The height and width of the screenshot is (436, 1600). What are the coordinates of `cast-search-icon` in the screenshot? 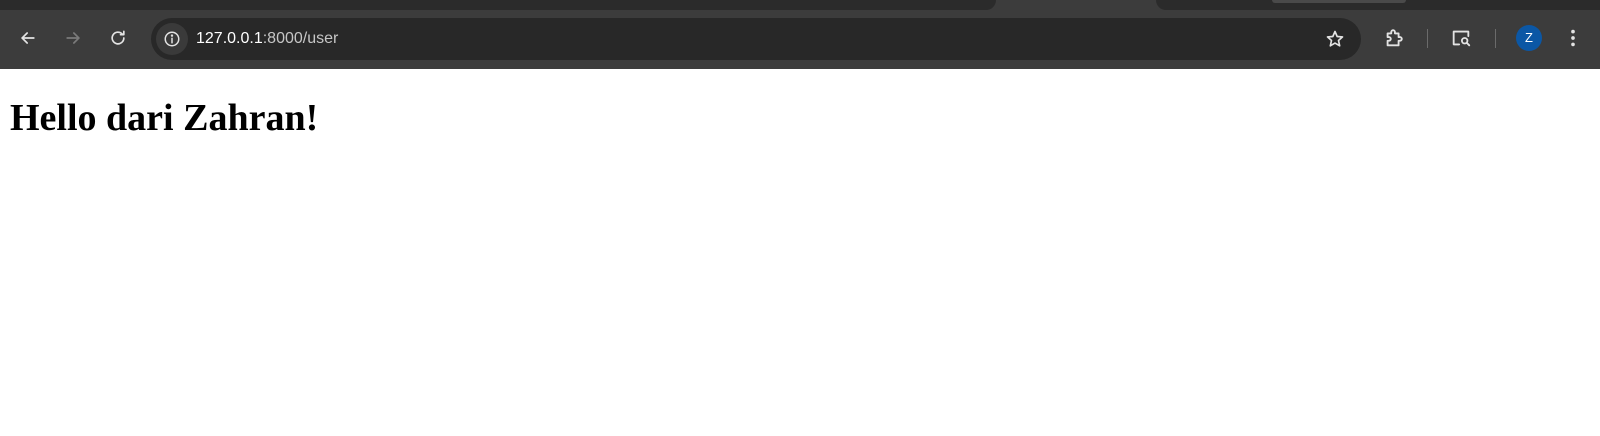 It's located at (1461, 38).